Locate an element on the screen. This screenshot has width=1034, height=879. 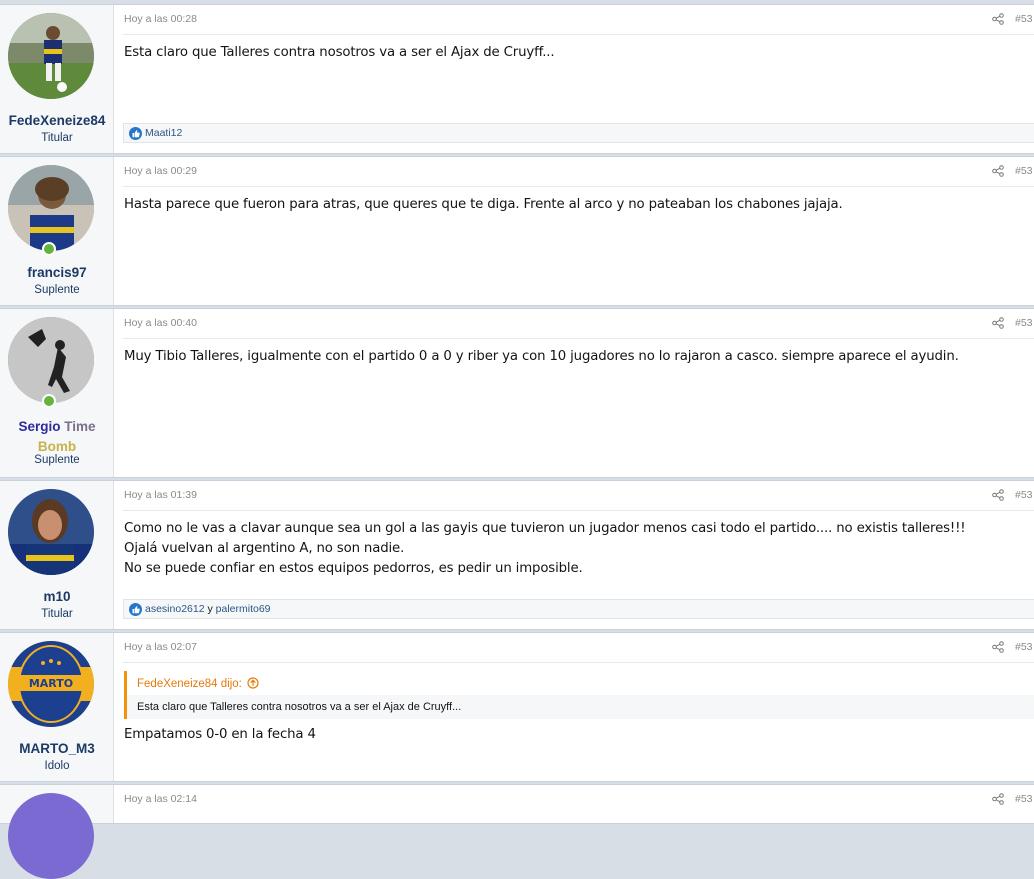
reaction-user: asesino2612 is located at coordinates (175, 609).